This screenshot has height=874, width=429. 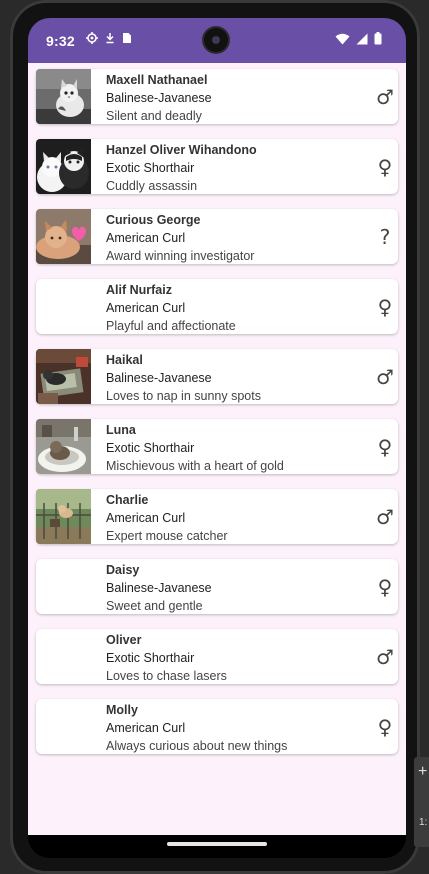 I want to click on cellular-signal-icon, so click(x=362, y=38).